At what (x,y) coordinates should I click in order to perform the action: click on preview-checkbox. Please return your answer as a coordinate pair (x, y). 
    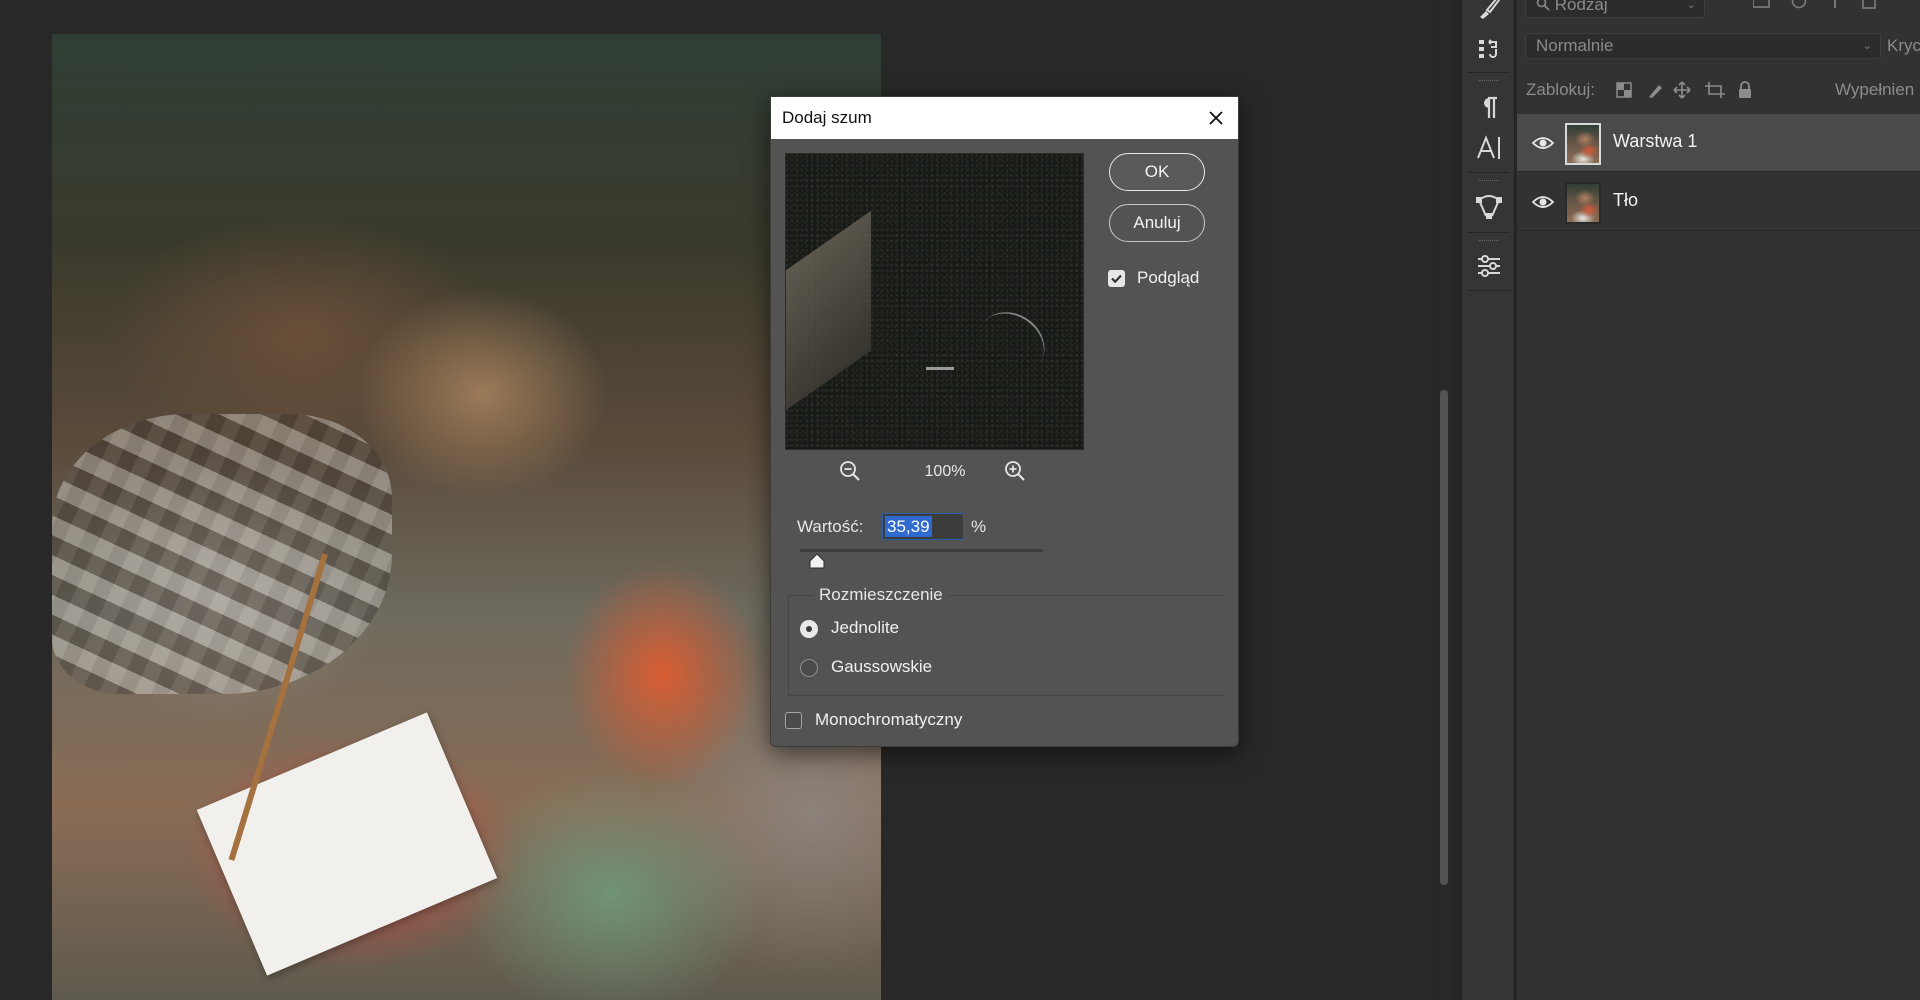
    Looking at the image, I should click on (1116, 278).